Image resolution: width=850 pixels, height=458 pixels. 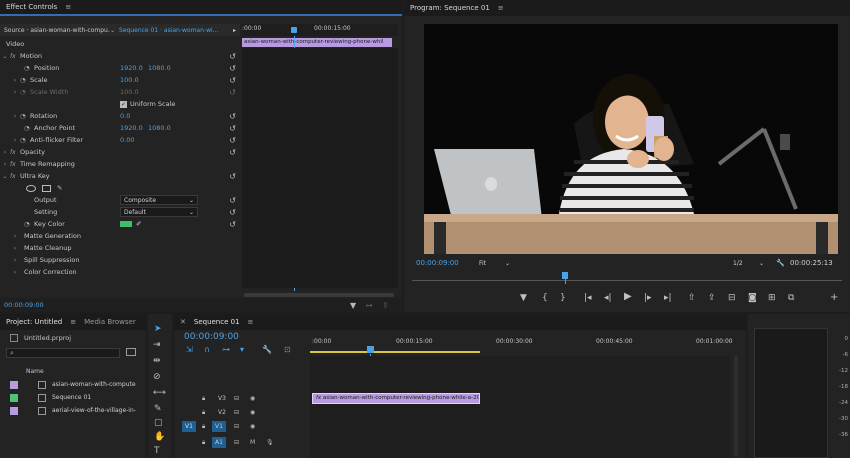 I want to click on ripple-edit-tool-icon: ⇹, so click(x=157, y=361).